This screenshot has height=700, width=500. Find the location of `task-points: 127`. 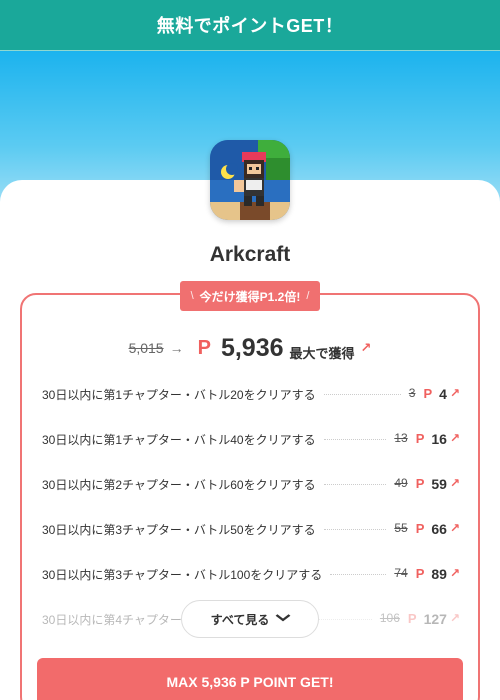

task-points: 127 is located at coordinates (435, 619).